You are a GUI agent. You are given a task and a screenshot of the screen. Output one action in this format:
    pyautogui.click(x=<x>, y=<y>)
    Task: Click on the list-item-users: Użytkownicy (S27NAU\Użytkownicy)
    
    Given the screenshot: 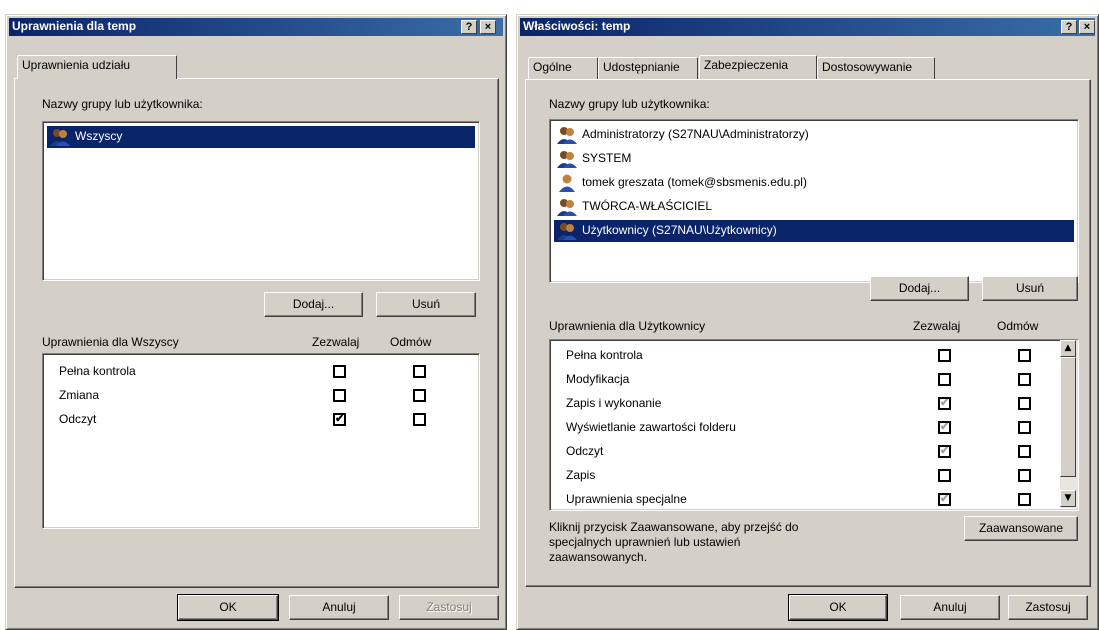 What is the action you would take?
    pyautogui.click(x=814, y=231)
    